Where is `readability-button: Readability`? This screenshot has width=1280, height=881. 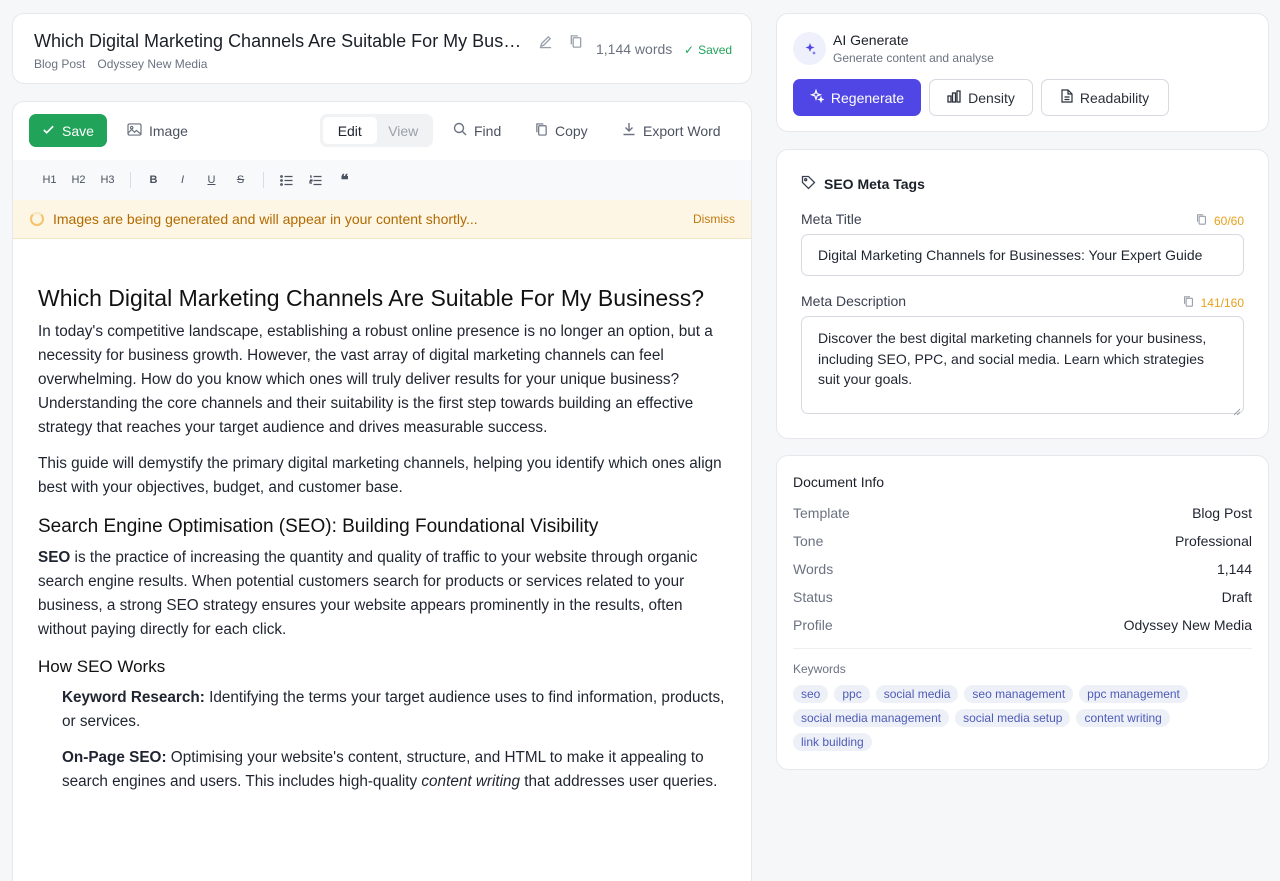 readability-button: Readability is located at coordinates (1105, 97).